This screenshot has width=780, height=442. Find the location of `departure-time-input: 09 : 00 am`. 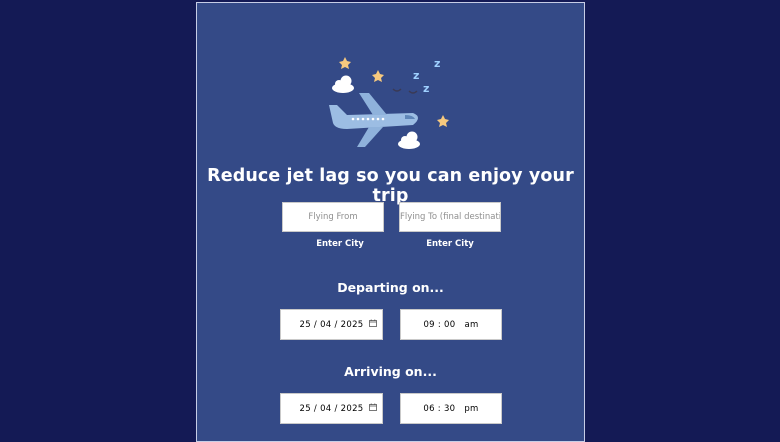

departure-time-input: 09 : 00 am is located at coordinates (451, 324).